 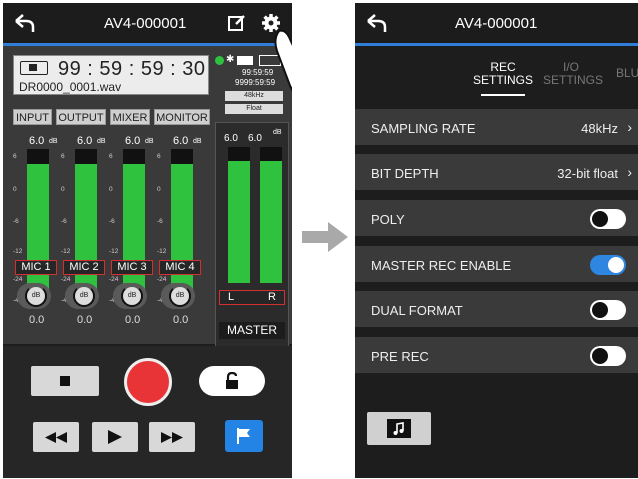 I want to click on top-bar: AV4-000001, so click(x=147, y=23).